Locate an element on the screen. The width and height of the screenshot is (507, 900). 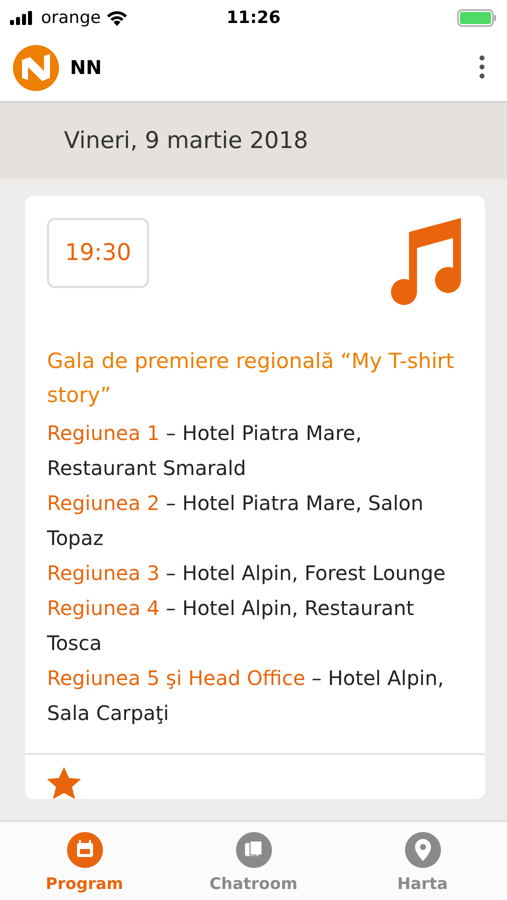
logo-icon is located at coordinates (36, 68).